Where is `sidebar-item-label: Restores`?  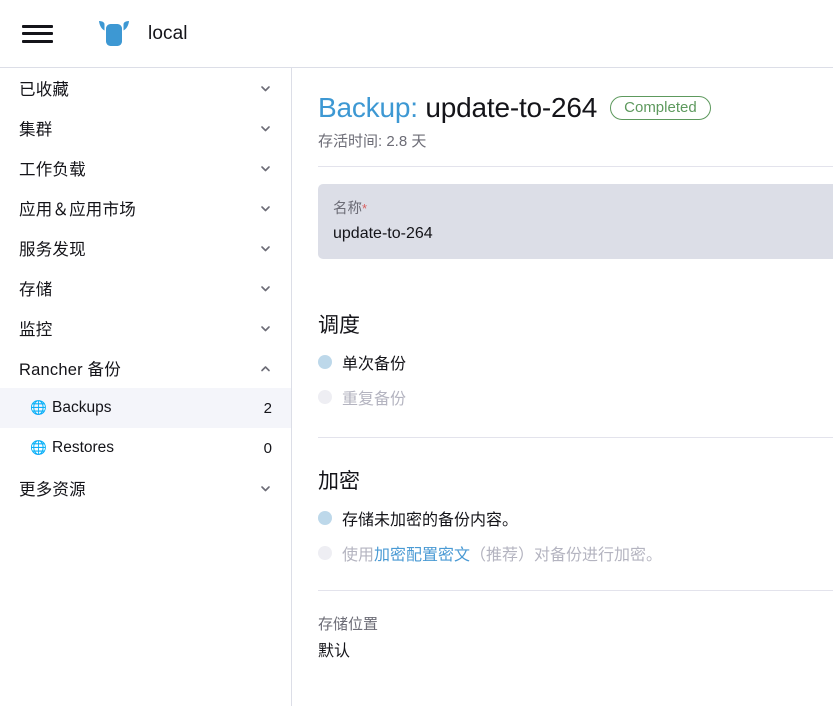 sidebar-item-label: Restores is located at coordinates (83, 447).